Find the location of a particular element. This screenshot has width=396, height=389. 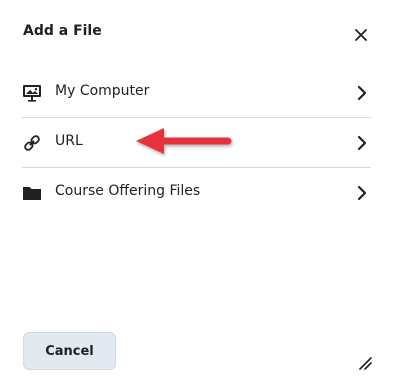

link-icon is located at coordinates (32, 143).